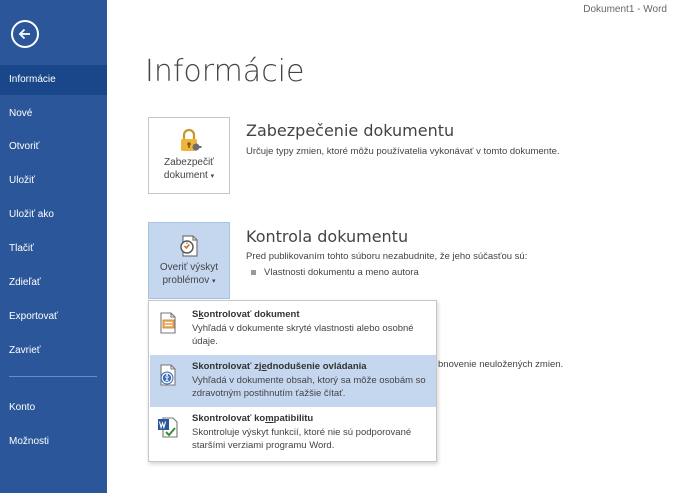 The image size is (681, 493). I want to click on protect-tile-label-2: dokument ▾, so click(189, 176).